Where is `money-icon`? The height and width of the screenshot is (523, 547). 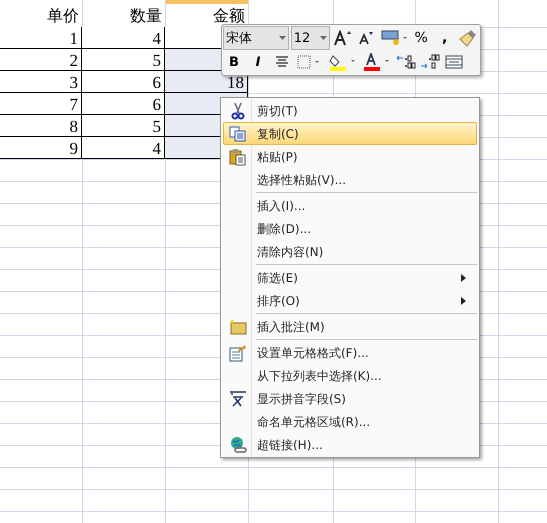
money-icon is located at coordinates (393, 38).